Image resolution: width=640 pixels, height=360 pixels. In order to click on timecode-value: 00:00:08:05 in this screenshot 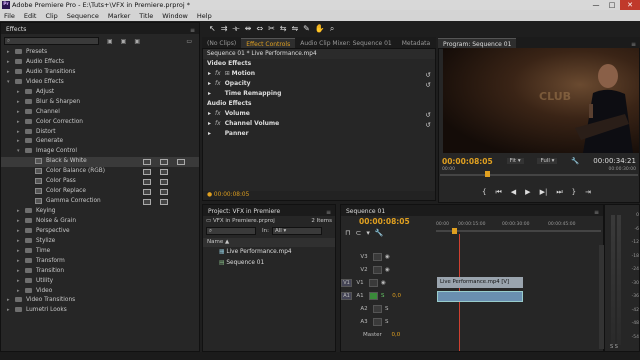, I will do `click(231, 195)`.